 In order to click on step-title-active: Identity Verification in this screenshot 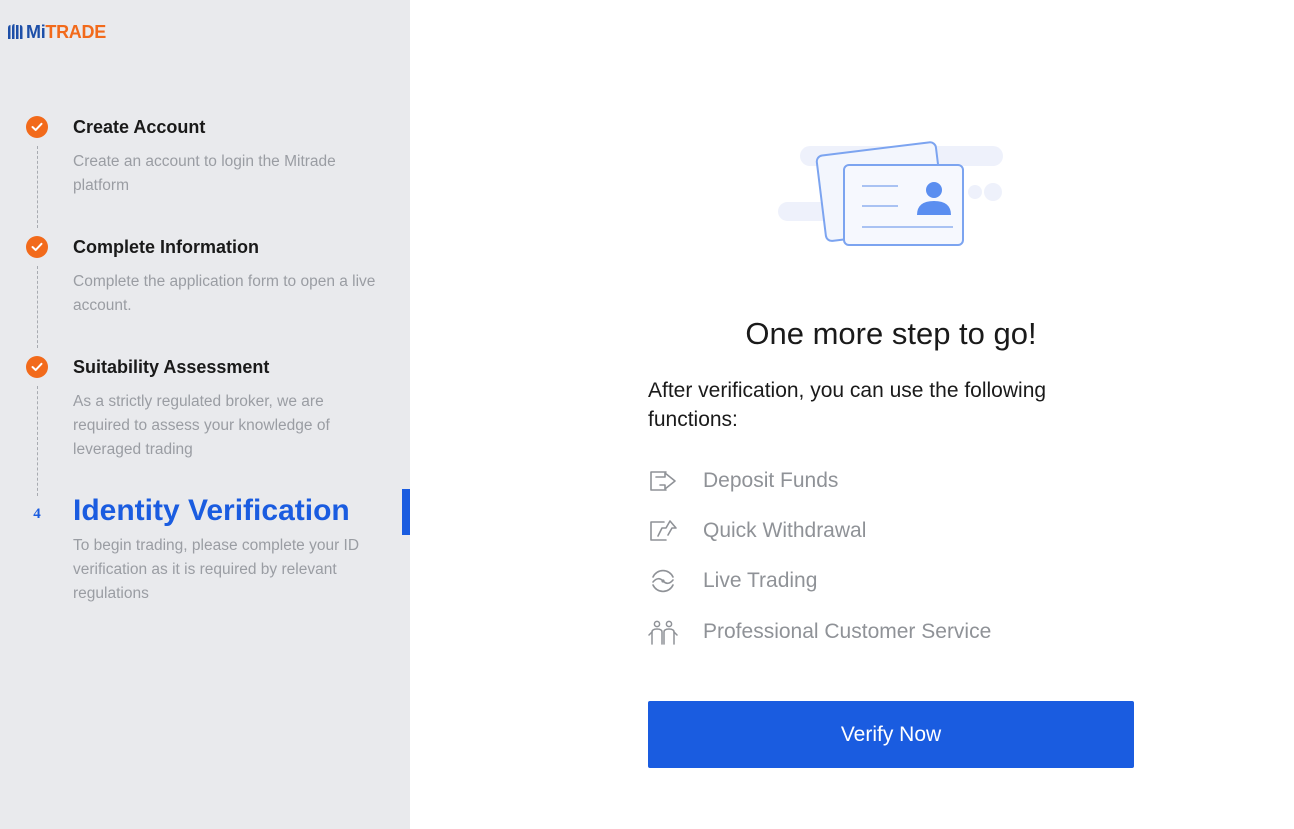, I will do `click(211, 510)`.